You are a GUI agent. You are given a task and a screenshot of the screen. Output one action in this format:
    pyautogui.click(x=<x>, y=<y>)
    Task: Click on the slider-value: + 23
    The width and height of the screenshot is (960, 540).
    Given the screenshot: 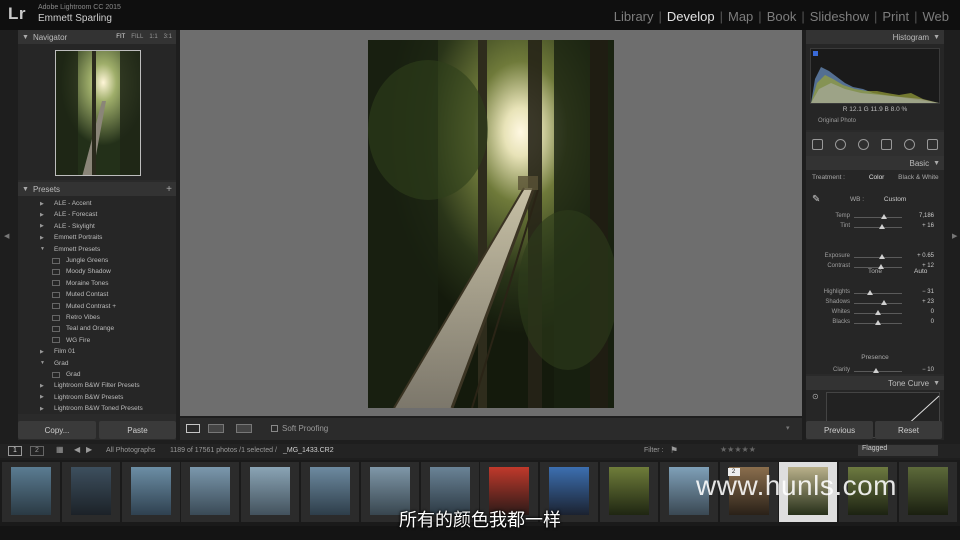 What is the action you would take?
    pyautogui.click(x=928, y=302)
    